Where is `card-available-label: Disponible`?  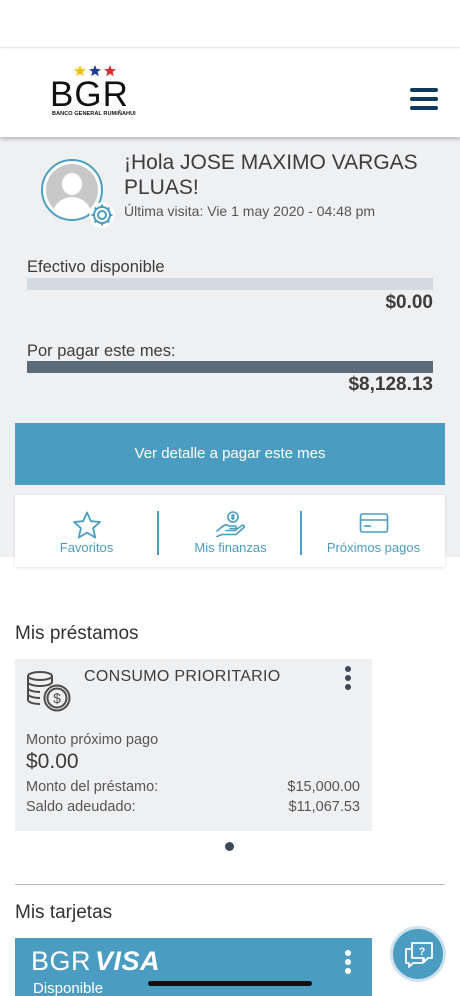 card-available-label: Disponible is located at coordinates (68, 988).